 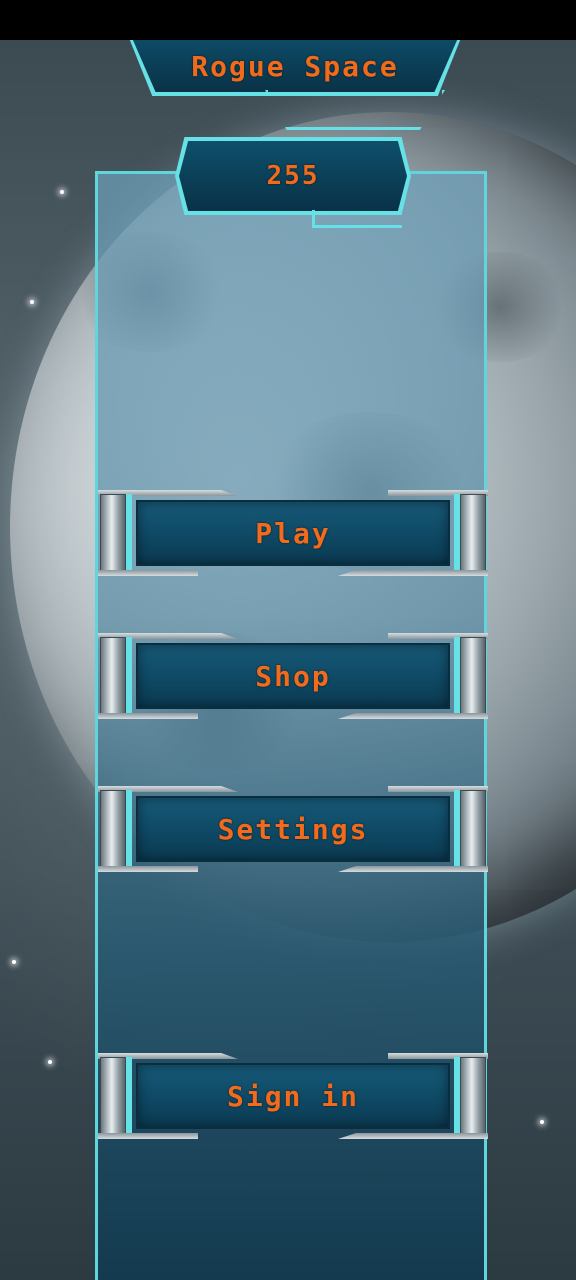 I want to click on play-button: Play, so click(x=293, y=533).